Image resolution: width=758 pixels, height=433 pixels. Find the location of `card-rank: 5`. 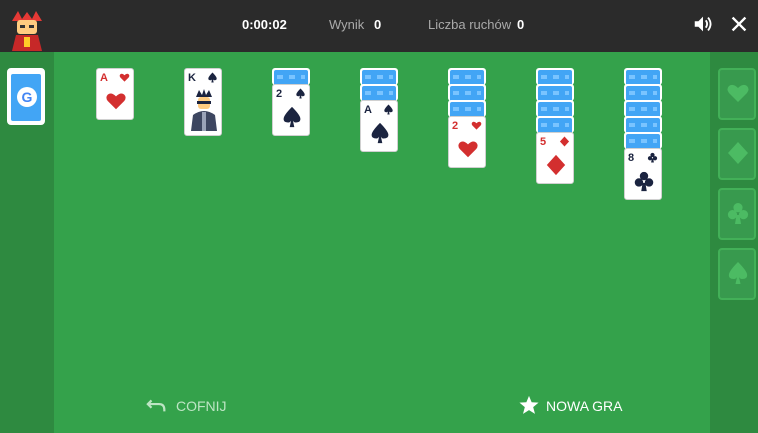

card-rank: 5 is located at coordinates (543, 142).